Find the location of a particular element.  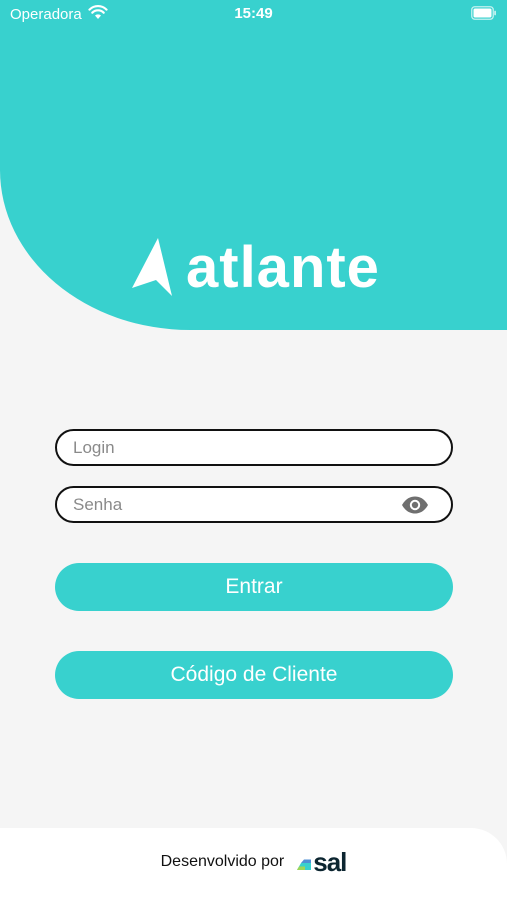

footer: Desenvolvido por sal is located at coordinates (253, 864).